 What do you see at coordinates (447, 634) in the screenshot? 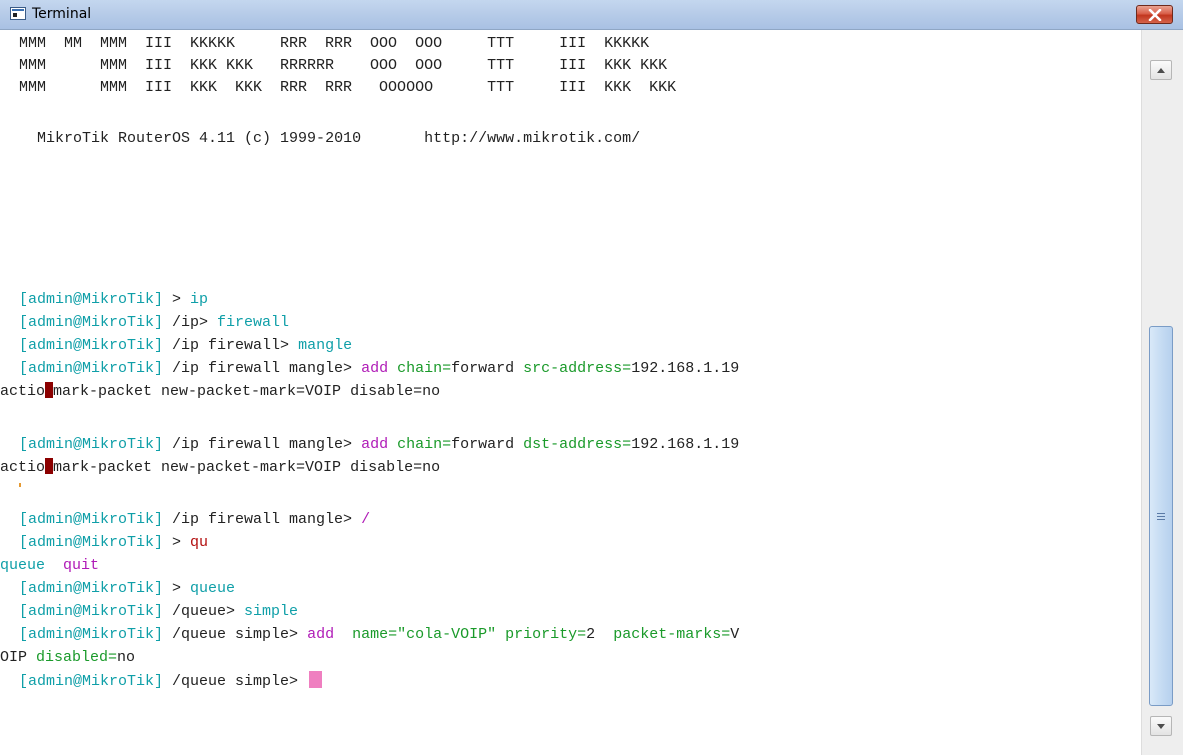
I see `arg-value: "cola-VOIP"` at bounding box center [447, 634].